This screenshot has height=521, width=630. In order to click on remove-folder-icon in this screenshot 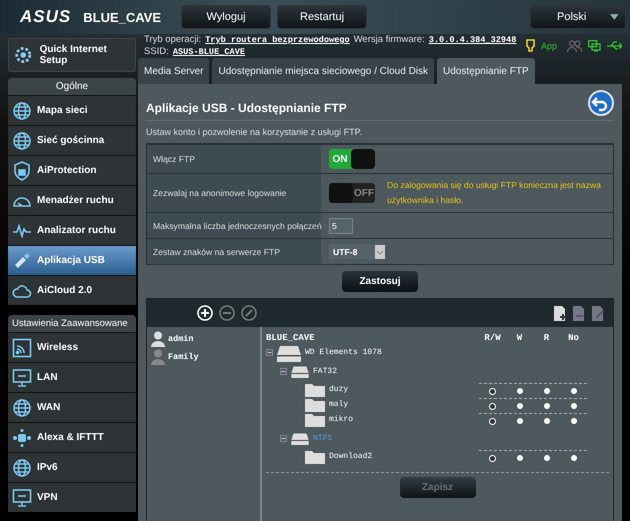, I will do `click(579, 313)`.